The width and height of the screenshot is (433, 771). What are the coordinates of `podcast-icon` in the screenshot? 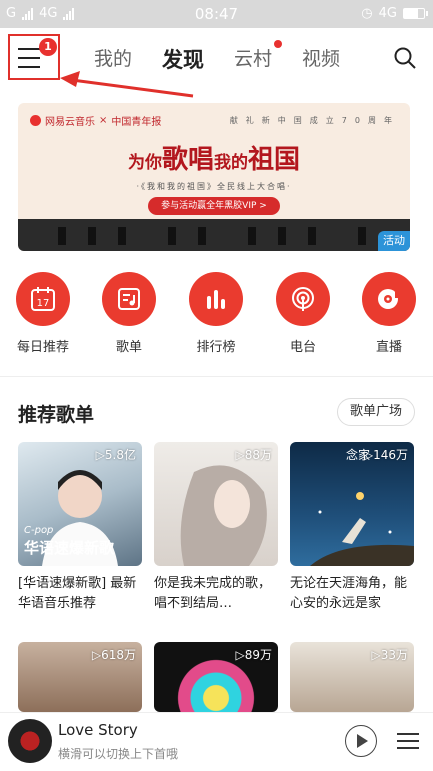 It's located at (303, 299).